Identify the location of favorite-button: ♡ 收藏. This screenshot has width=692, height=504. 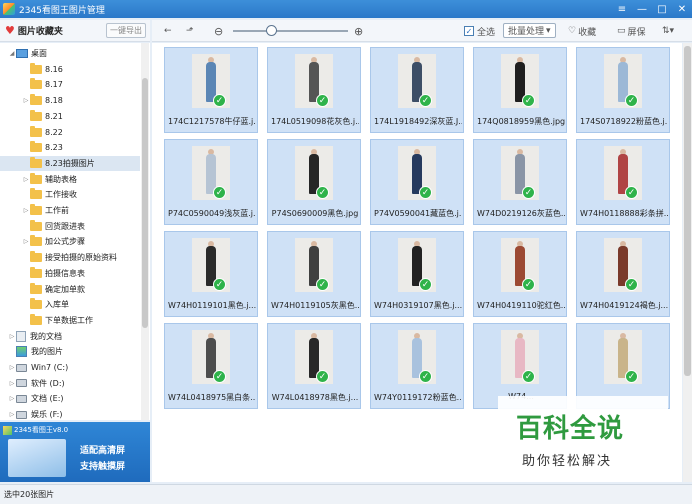
(582, 31).